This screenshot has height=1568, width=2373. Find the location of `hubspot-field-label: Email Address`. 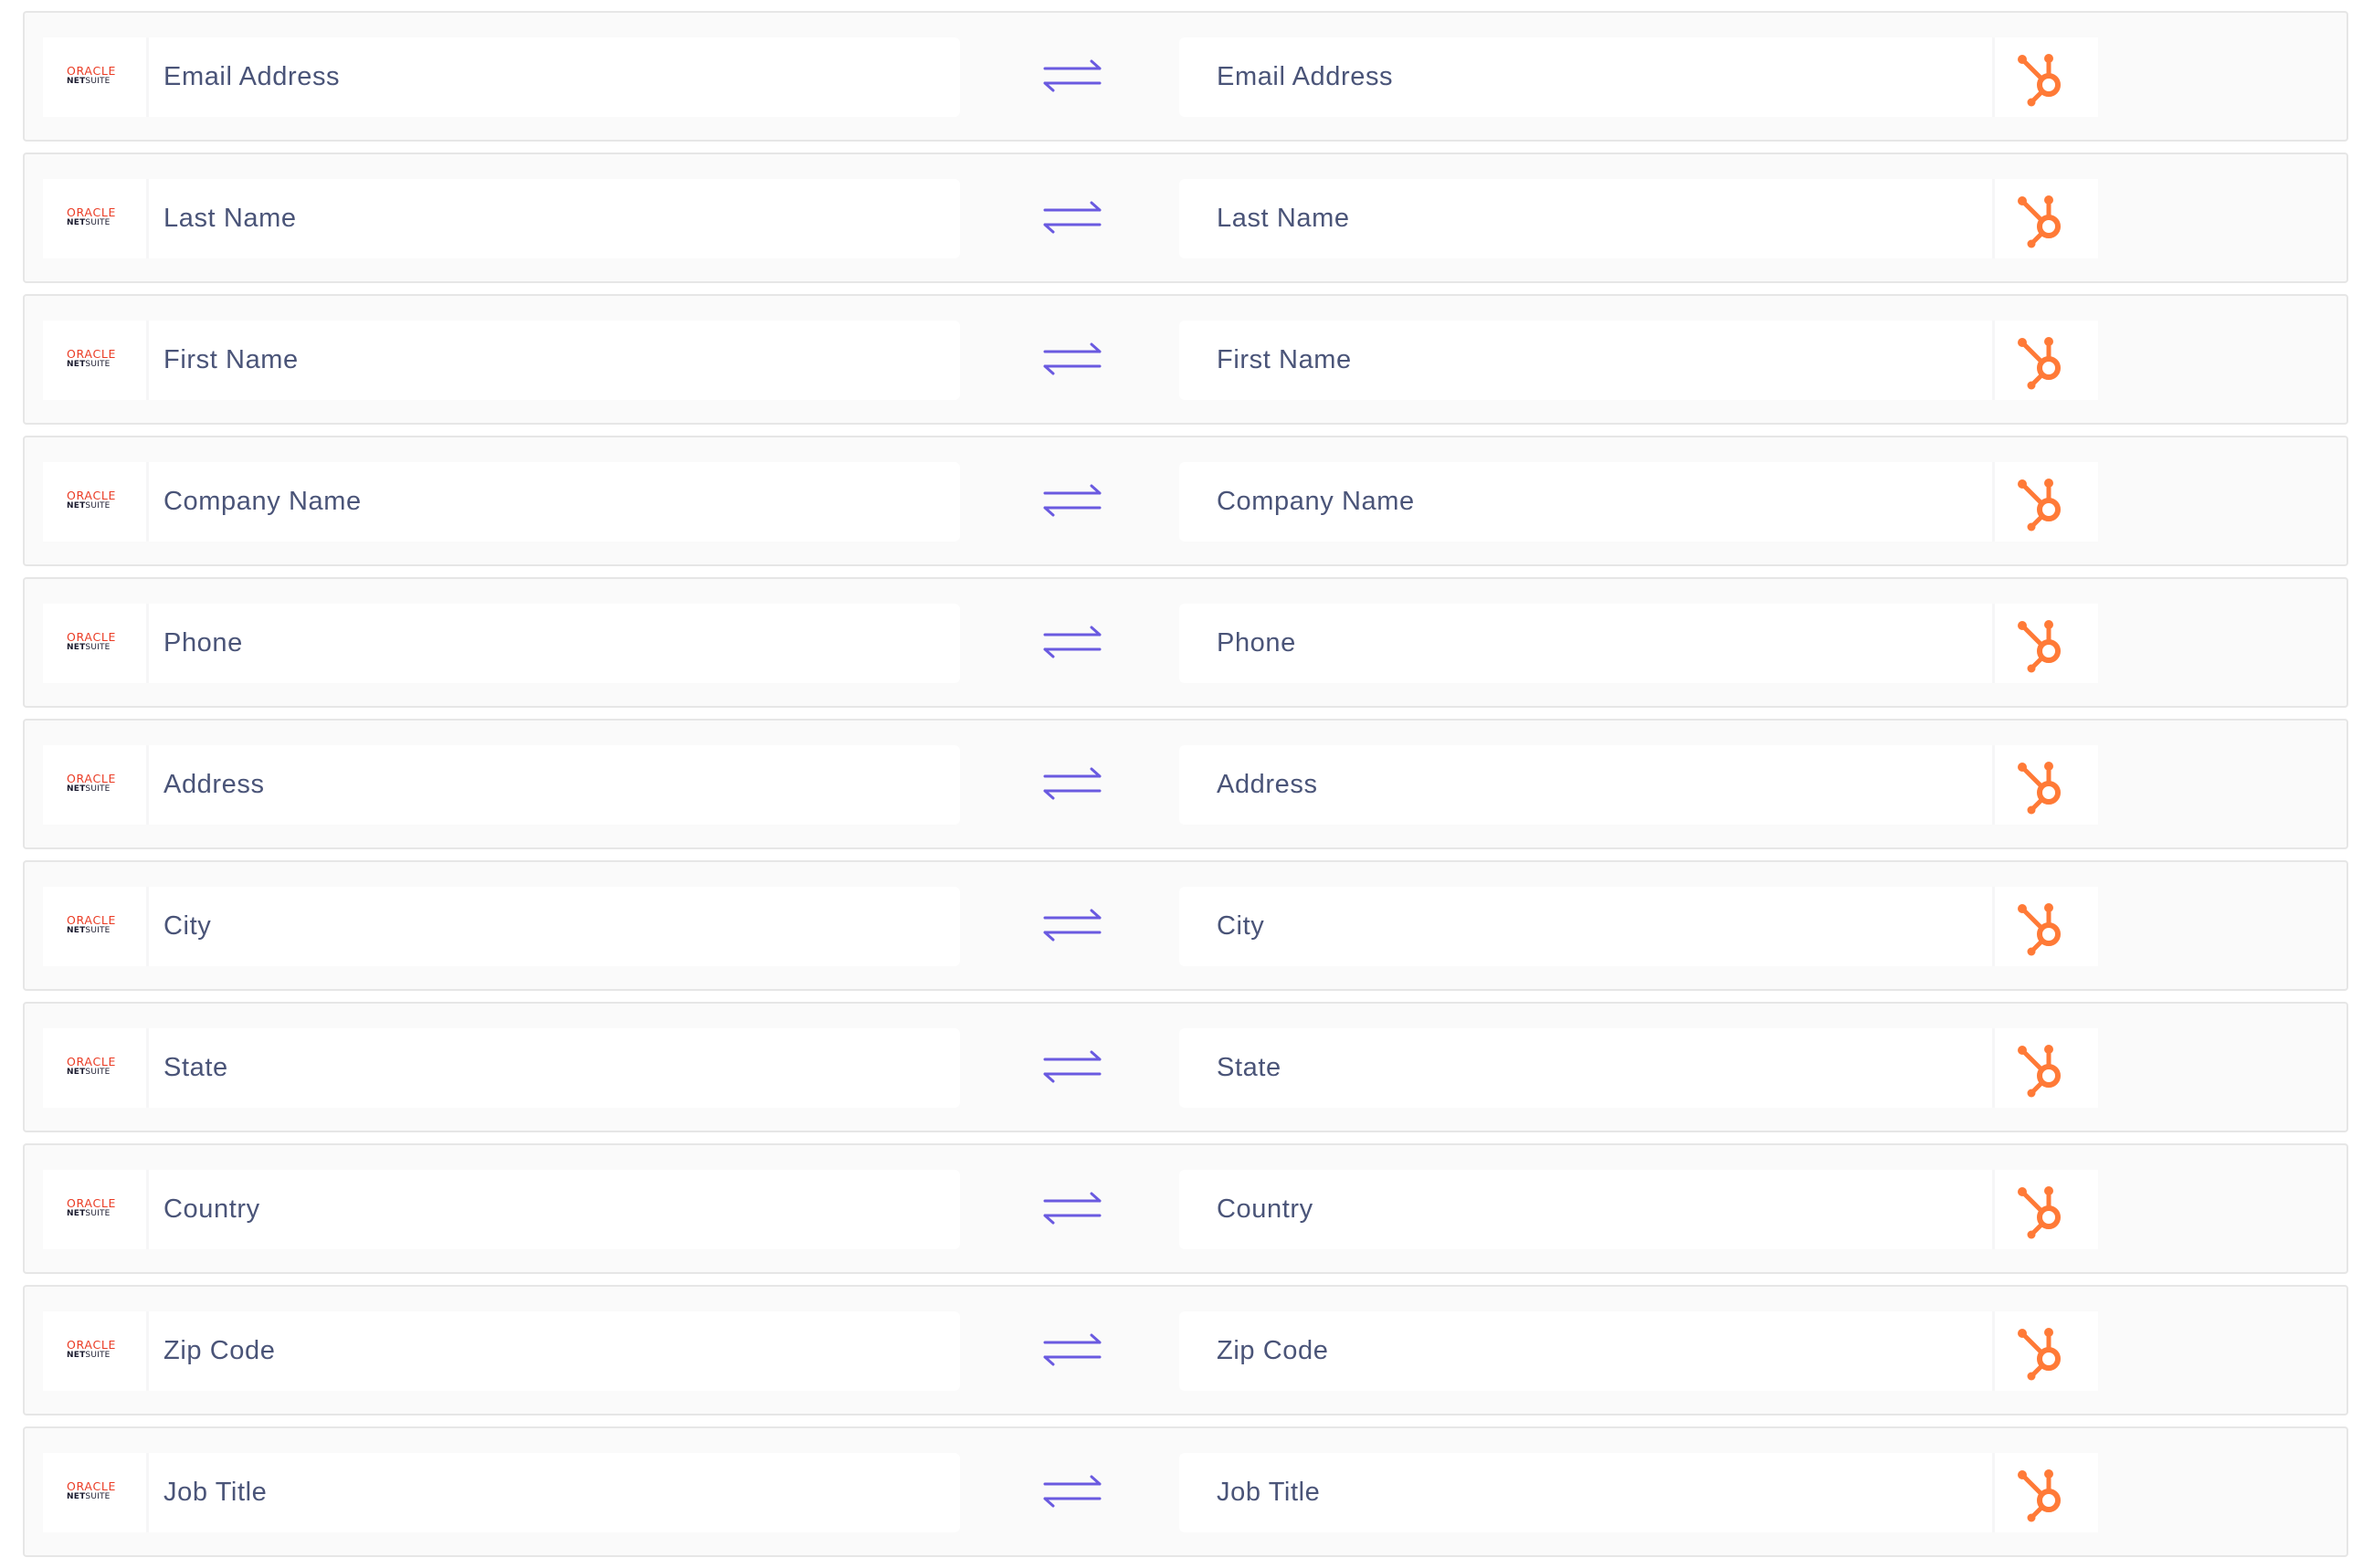

hubspot-field-label: Email Address is located at coordinates (1306, 76).